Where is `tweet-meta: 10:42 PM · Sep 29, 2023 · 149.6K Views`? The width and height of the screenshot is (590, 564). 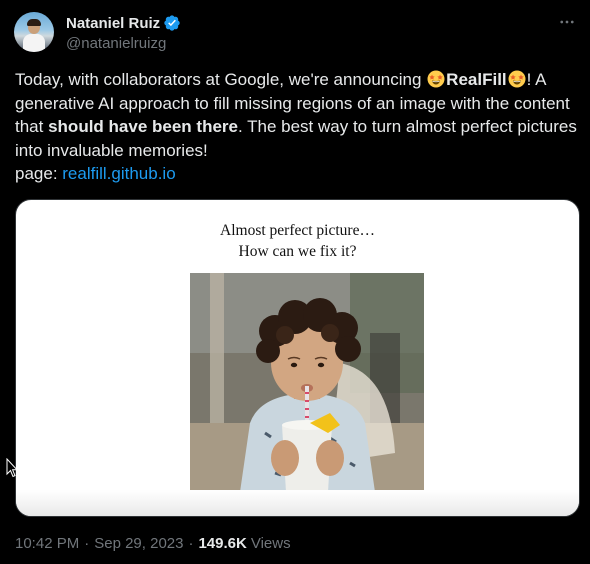
tweet-meta: 10:42 PM · Sep 29, 2023 · 149.6K Views is located at coordinates (153, 543).